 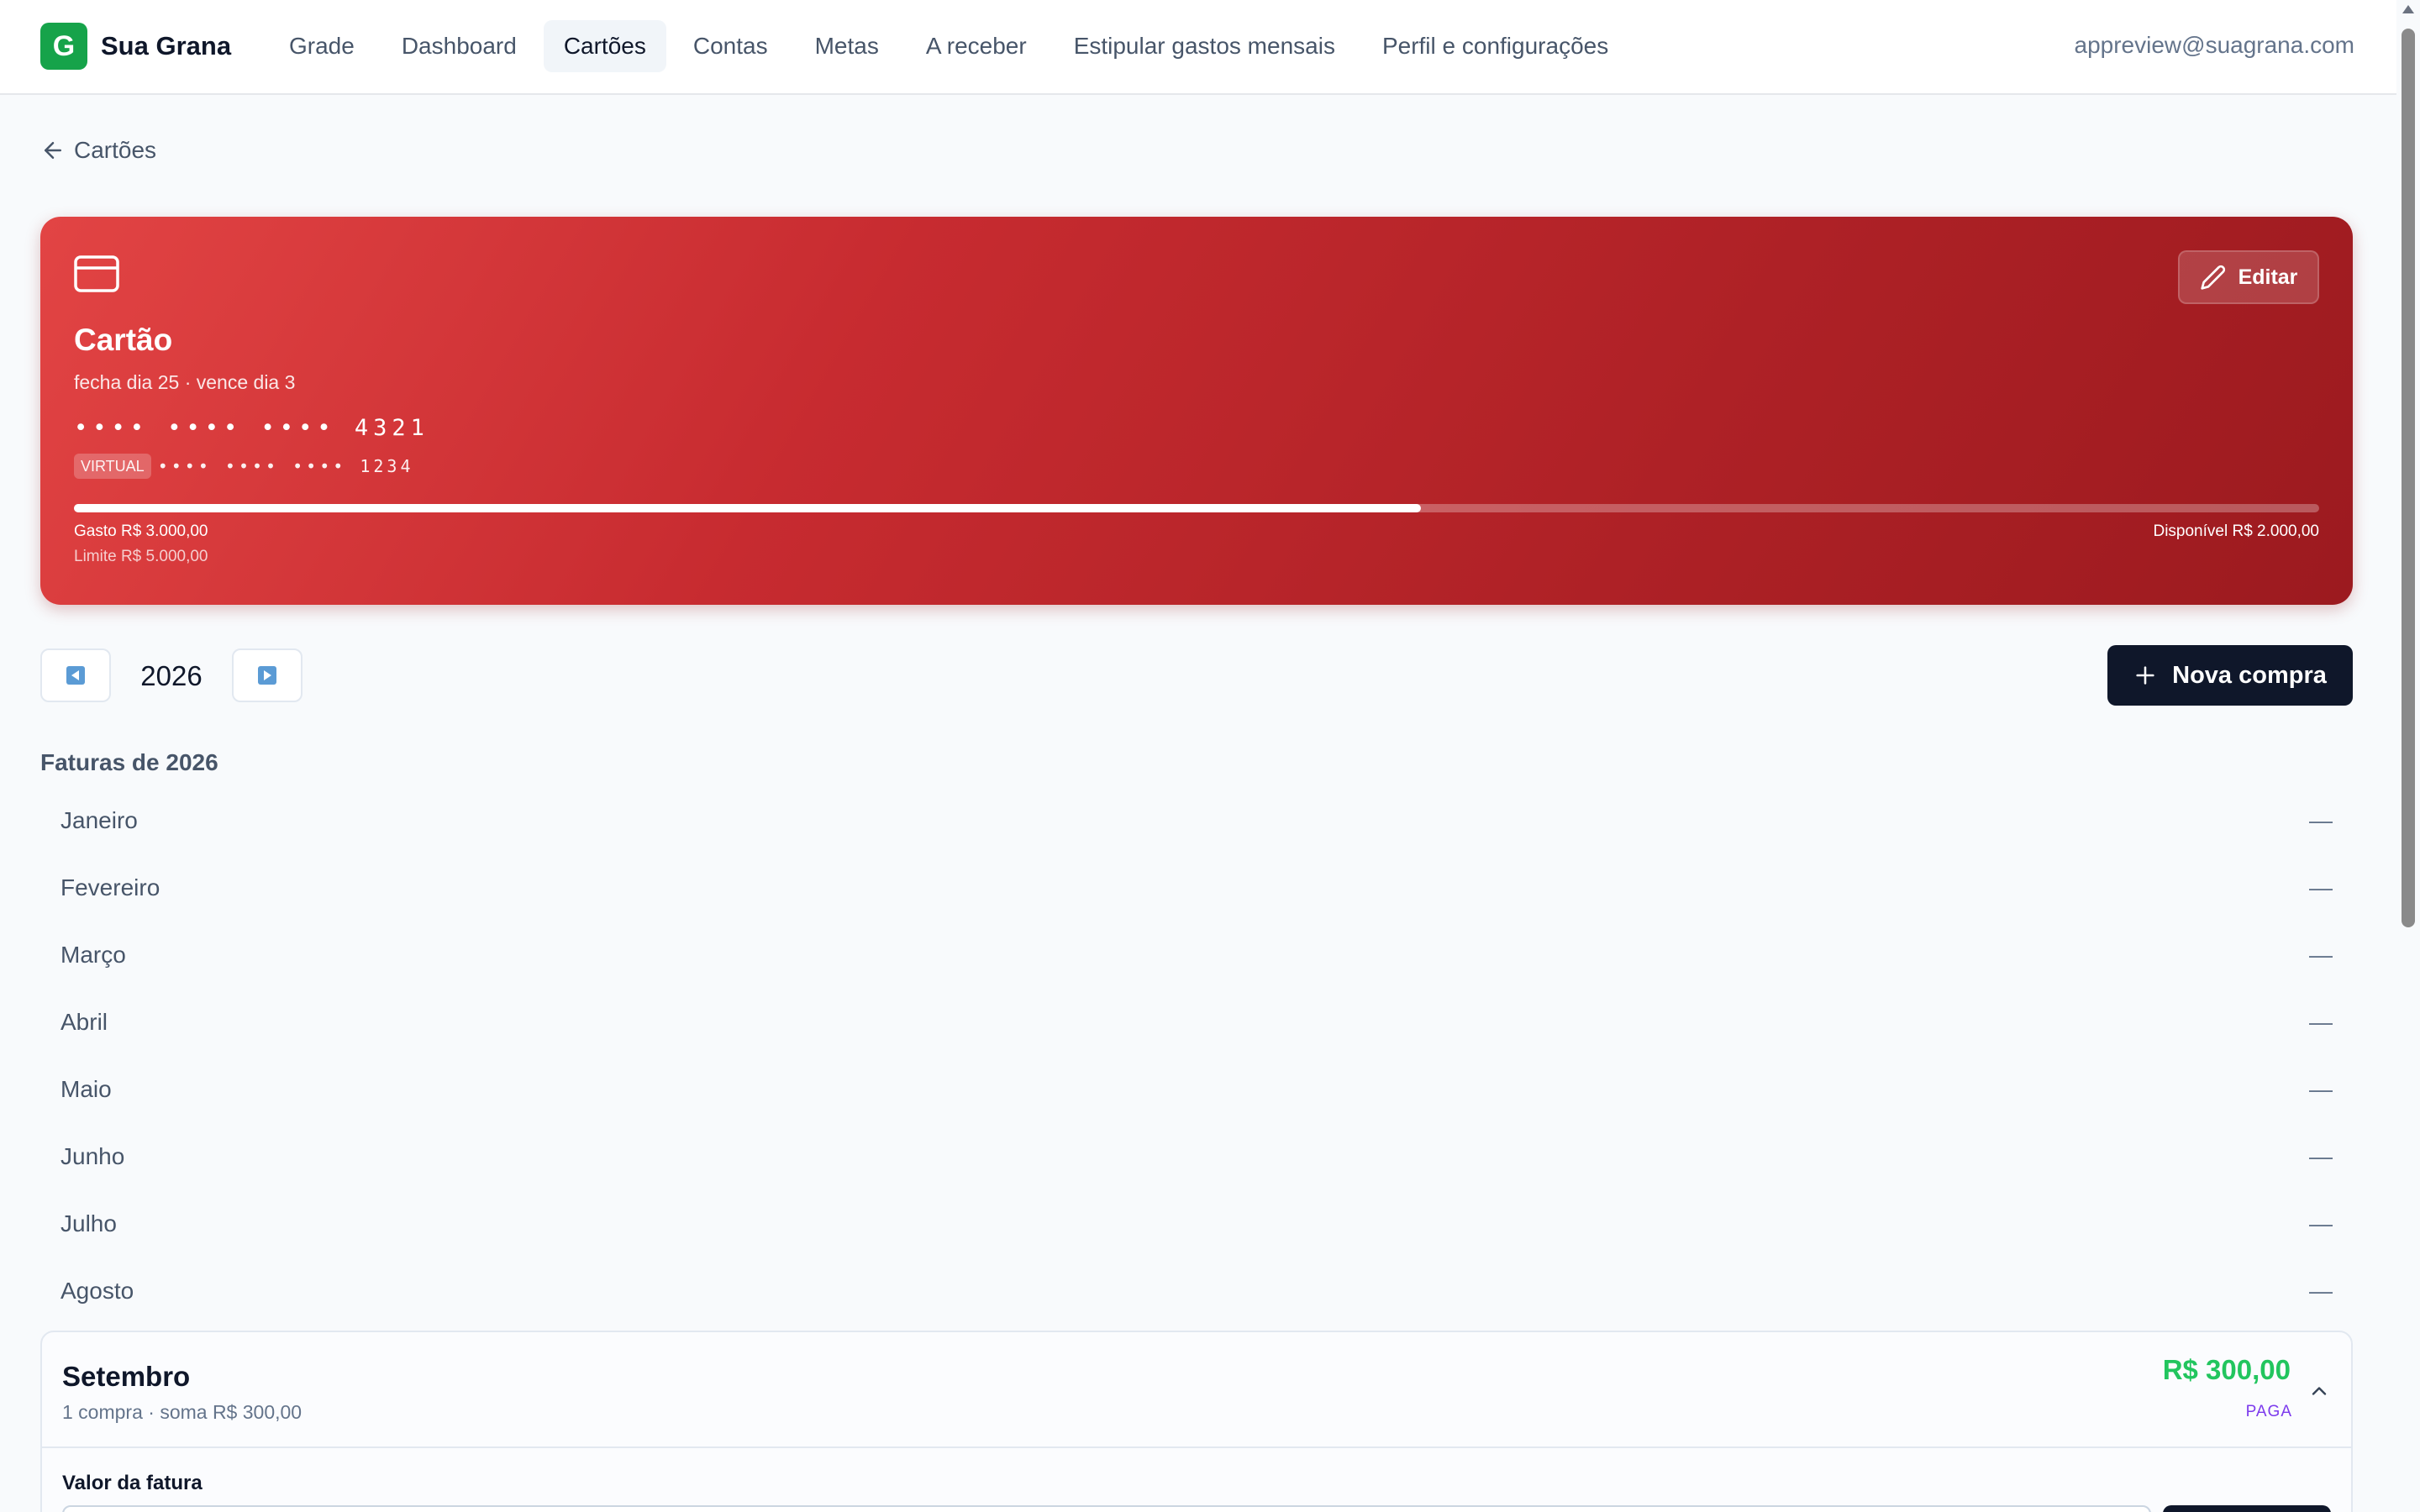 I want to click on limit-usage-bar, so click(x=1196, y=508).